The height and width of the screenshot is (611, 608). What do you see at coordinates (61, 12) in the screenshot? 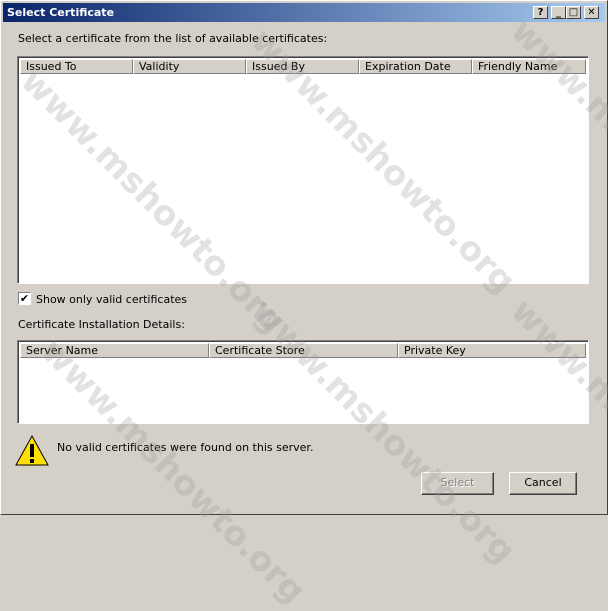
I see `window-title: Select Certificate` at bounding box center [61, 12].